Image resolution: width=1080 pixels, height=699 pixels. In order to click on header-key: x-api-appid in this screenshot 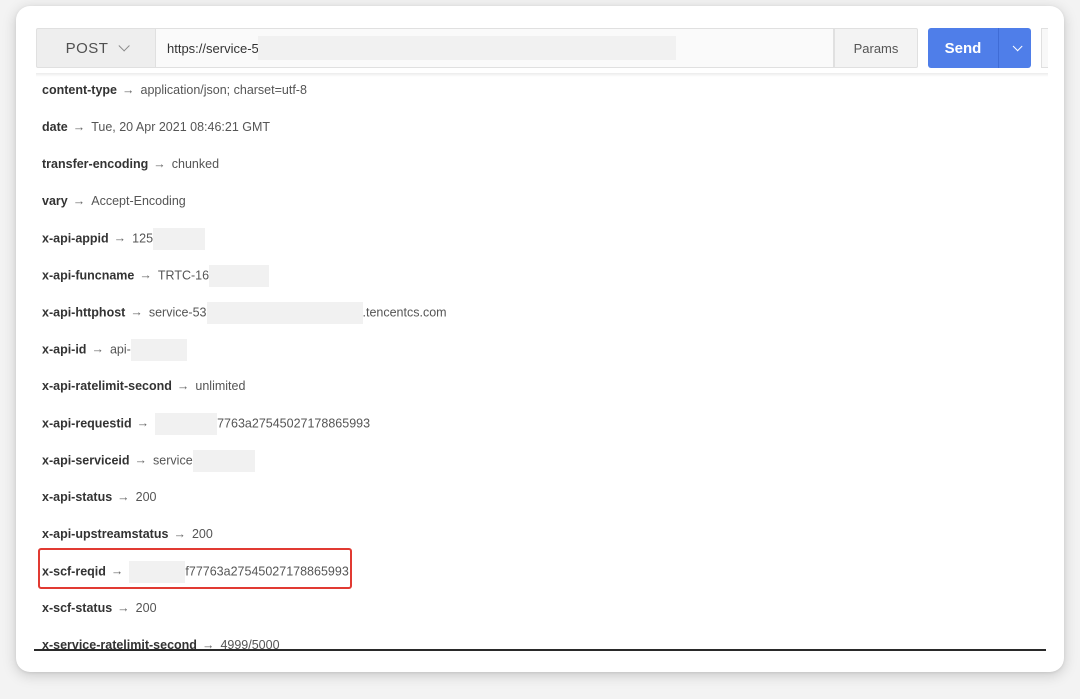, I will do `click(75, 238)`.